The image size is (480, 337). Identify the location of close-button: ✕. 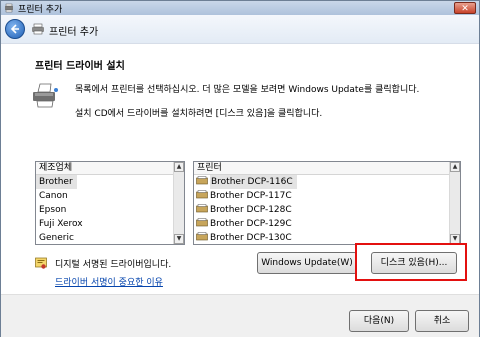
(465, 8).